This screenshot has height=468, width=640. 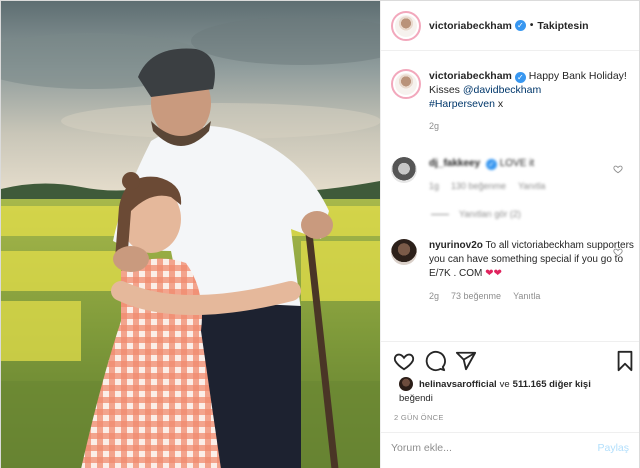 I want to click on author-avatar, so click(x=406, y=25).